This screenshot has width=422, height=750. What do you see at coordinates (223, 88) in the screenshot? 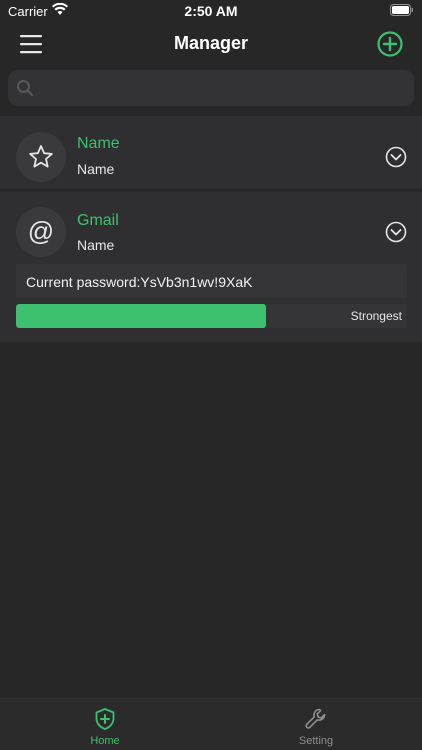
I see `search-input` at bounding box center [223, 88].